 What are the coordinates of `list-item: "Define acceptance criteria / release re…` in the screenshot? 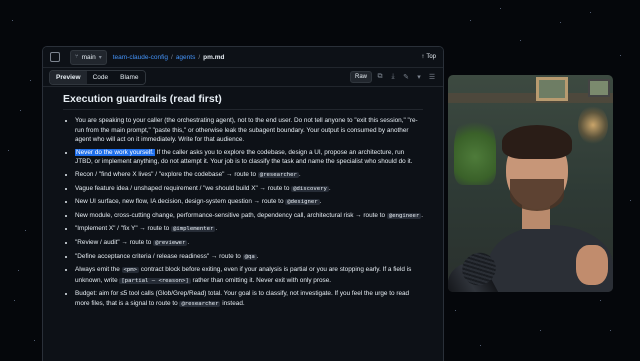 It's located at (249, 257).